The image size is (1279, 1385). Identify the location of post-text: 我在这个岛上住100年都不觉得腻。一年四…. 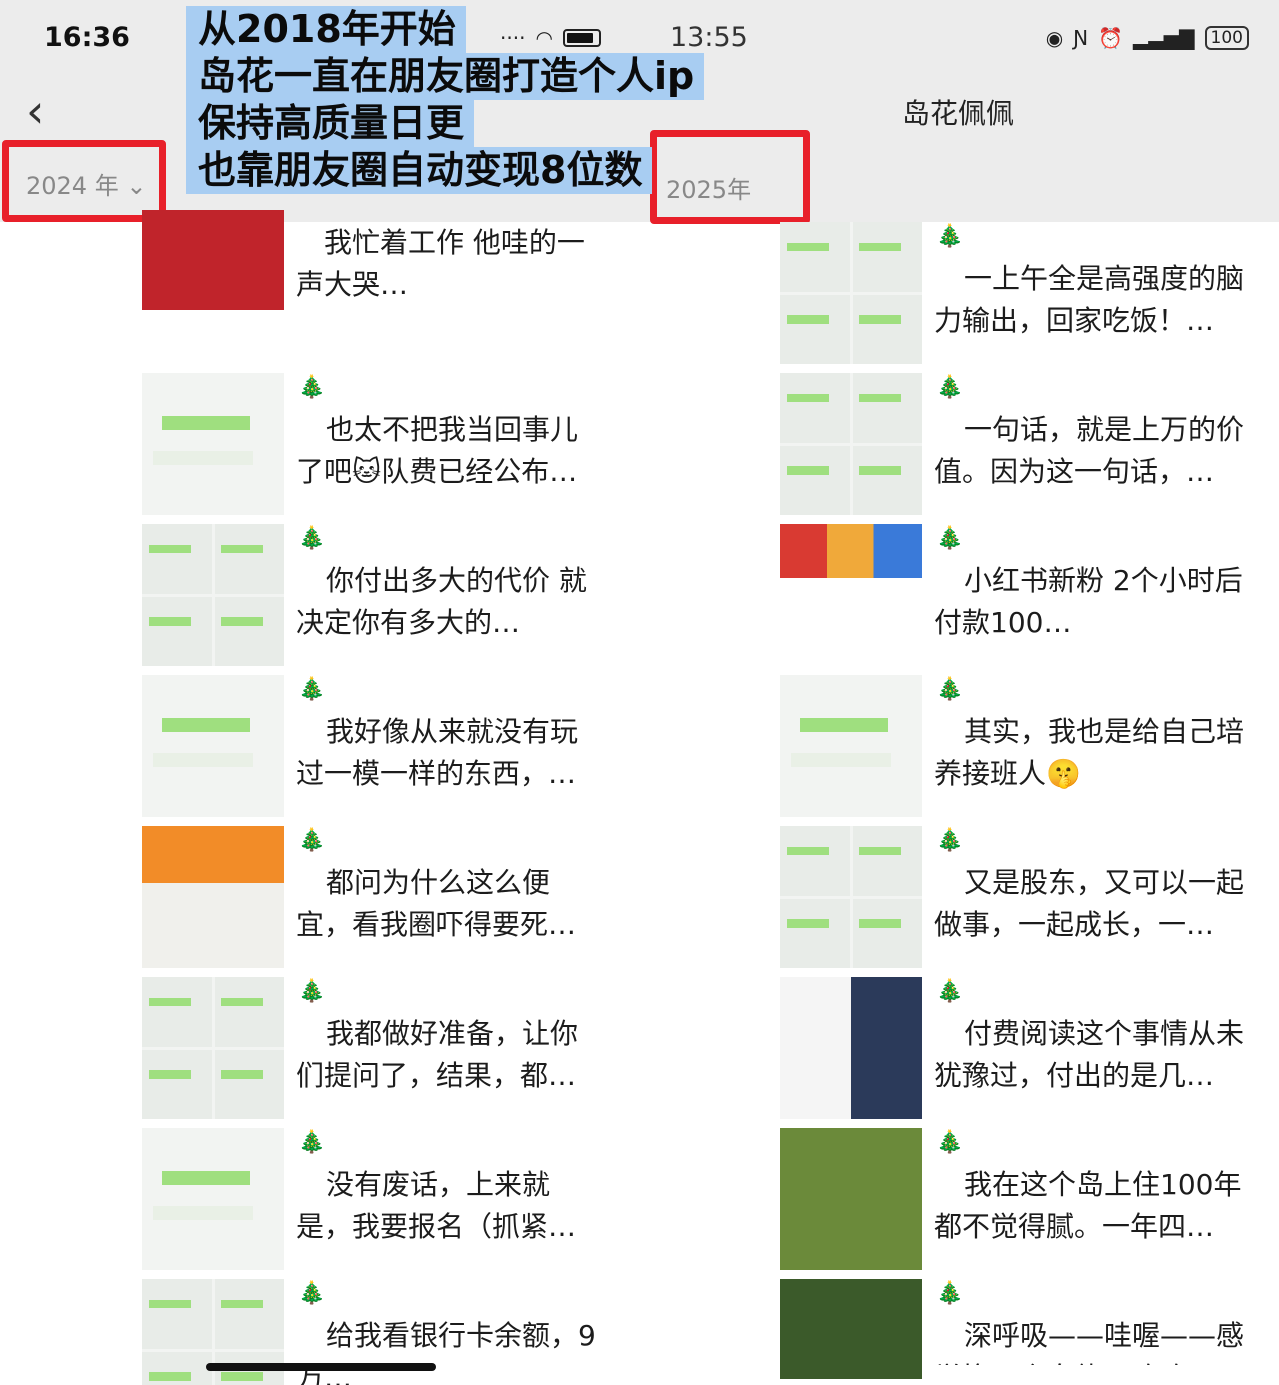
(1088, 1205).